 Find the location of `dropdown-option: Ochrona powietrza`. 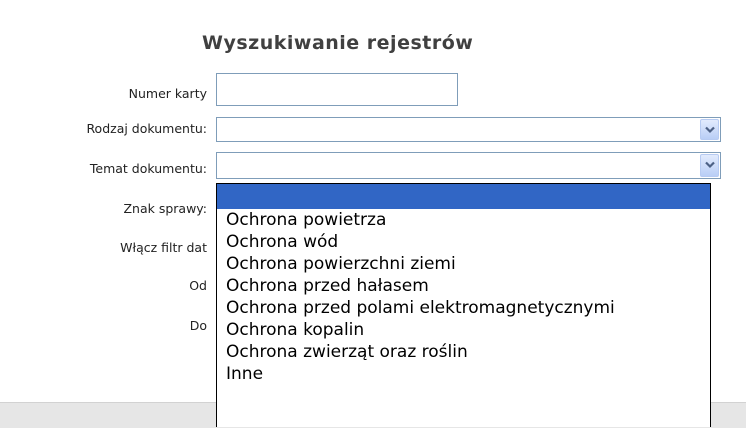

dropdown-option: Ochrona powietrza is located at coordinates (463, 220).